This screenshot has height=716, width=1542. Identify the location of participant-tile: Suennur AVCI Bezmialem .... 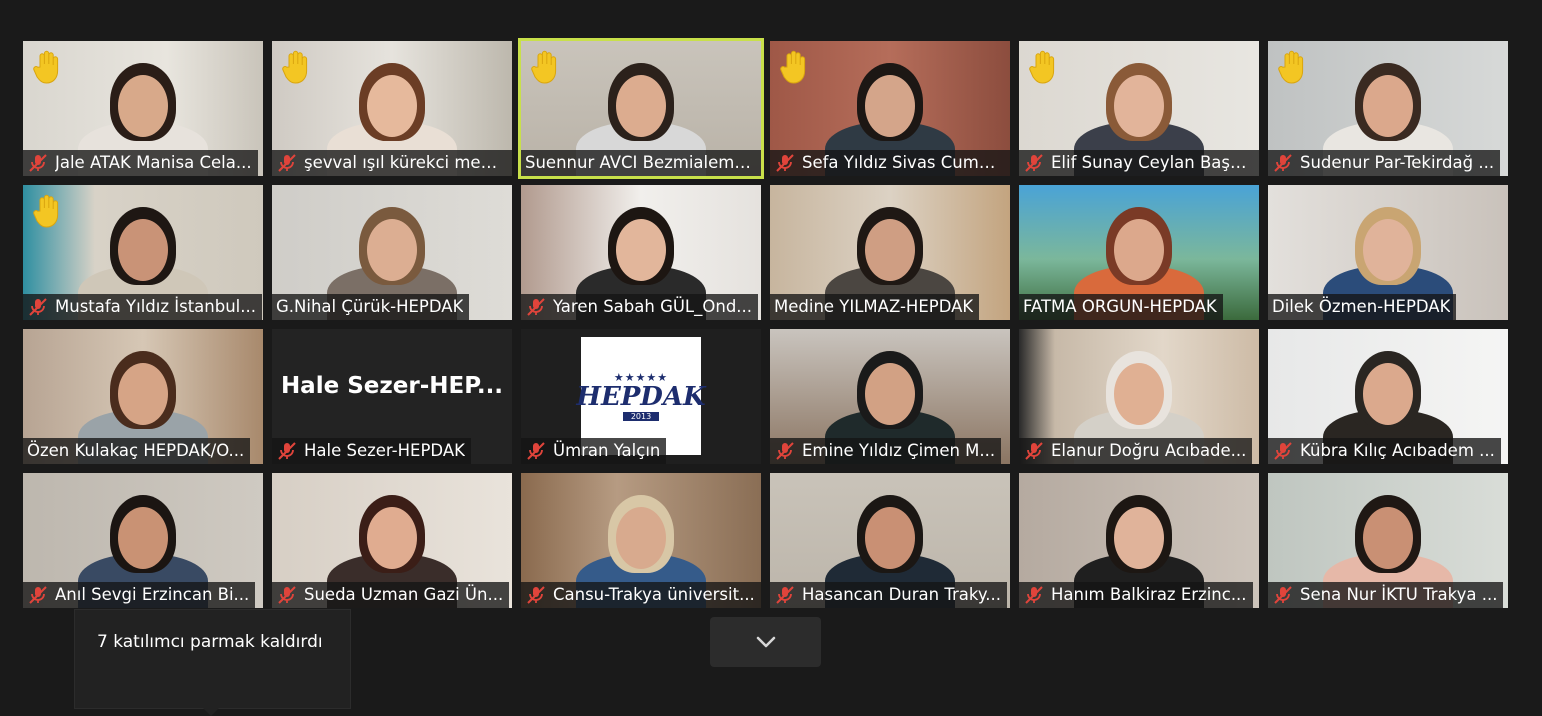
(641, 108).